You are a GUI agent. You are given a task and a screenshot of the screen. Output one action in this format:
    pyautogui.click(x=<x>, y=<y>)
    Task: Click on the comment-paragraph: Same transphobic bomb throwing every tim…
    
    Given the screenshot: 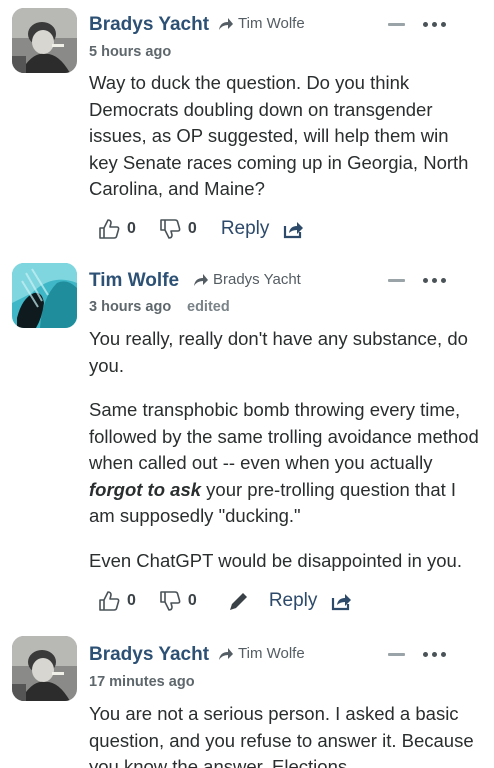 What is the action you would take?
    pyautogui.click(x=284, y=463)
    